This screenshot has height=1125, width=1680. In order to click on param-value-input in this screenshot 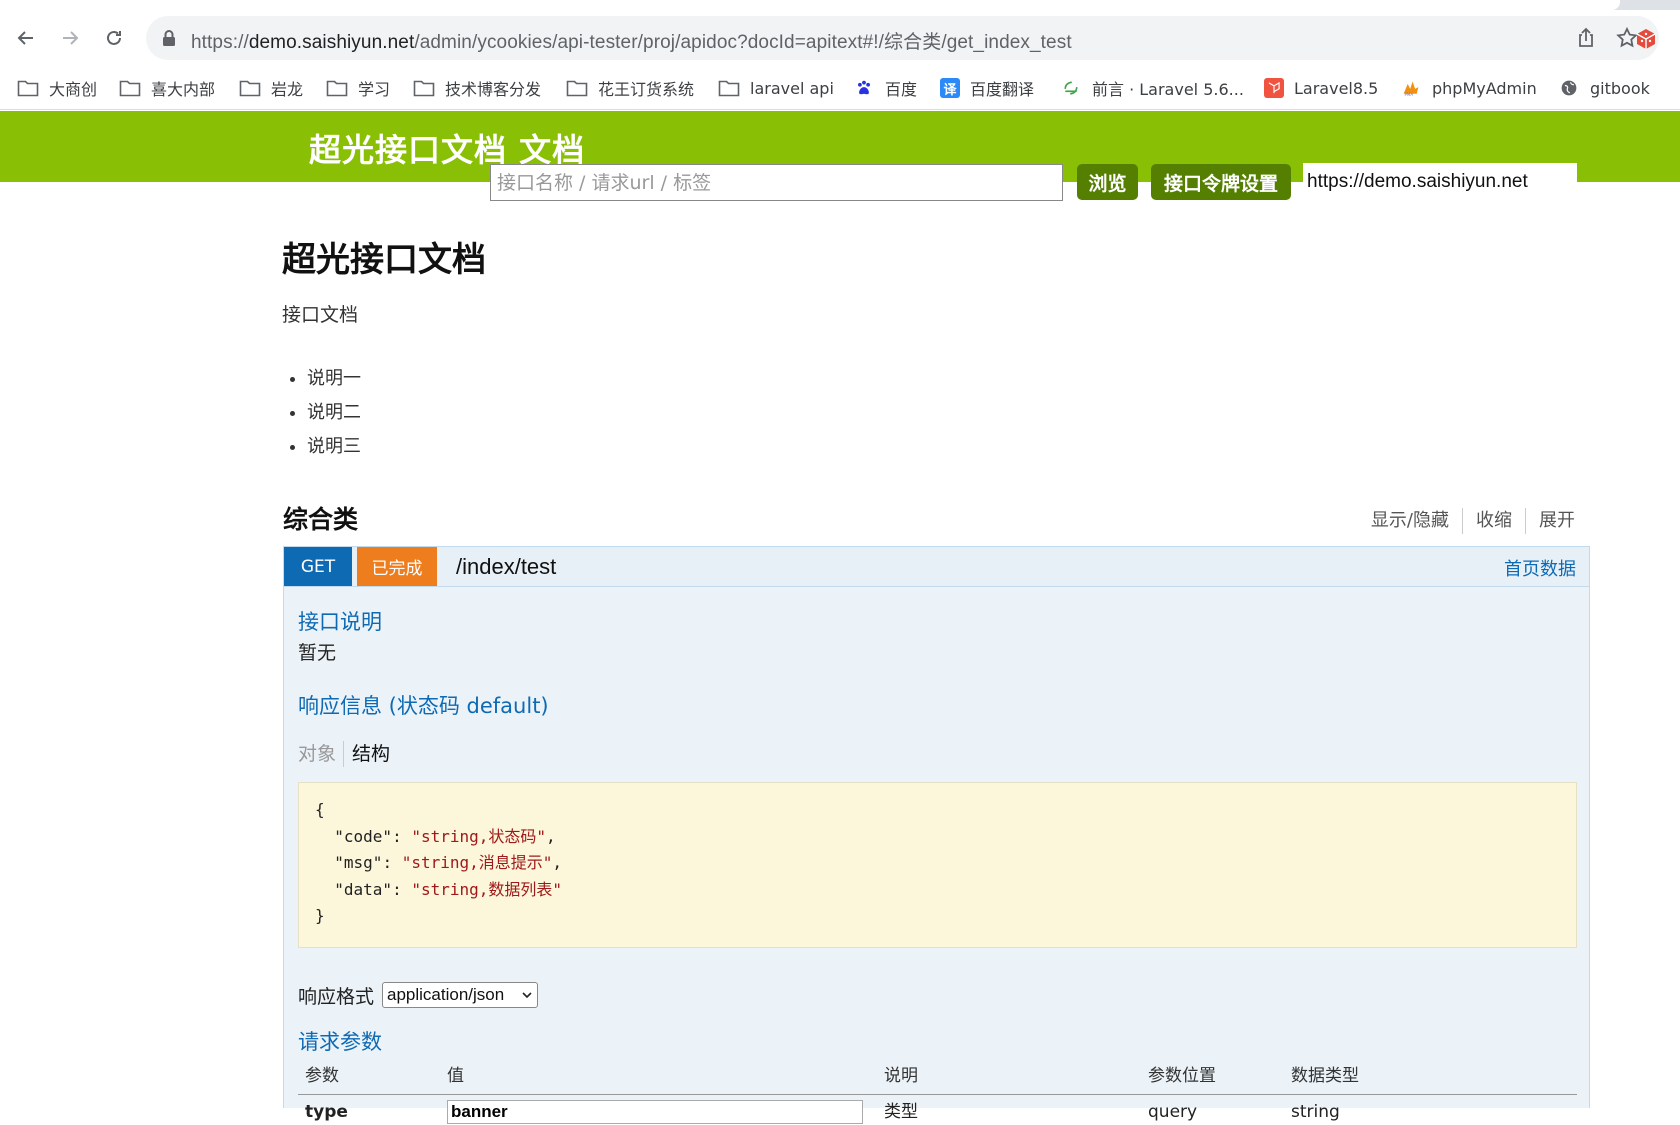, I will do `click(655, 1112)`.